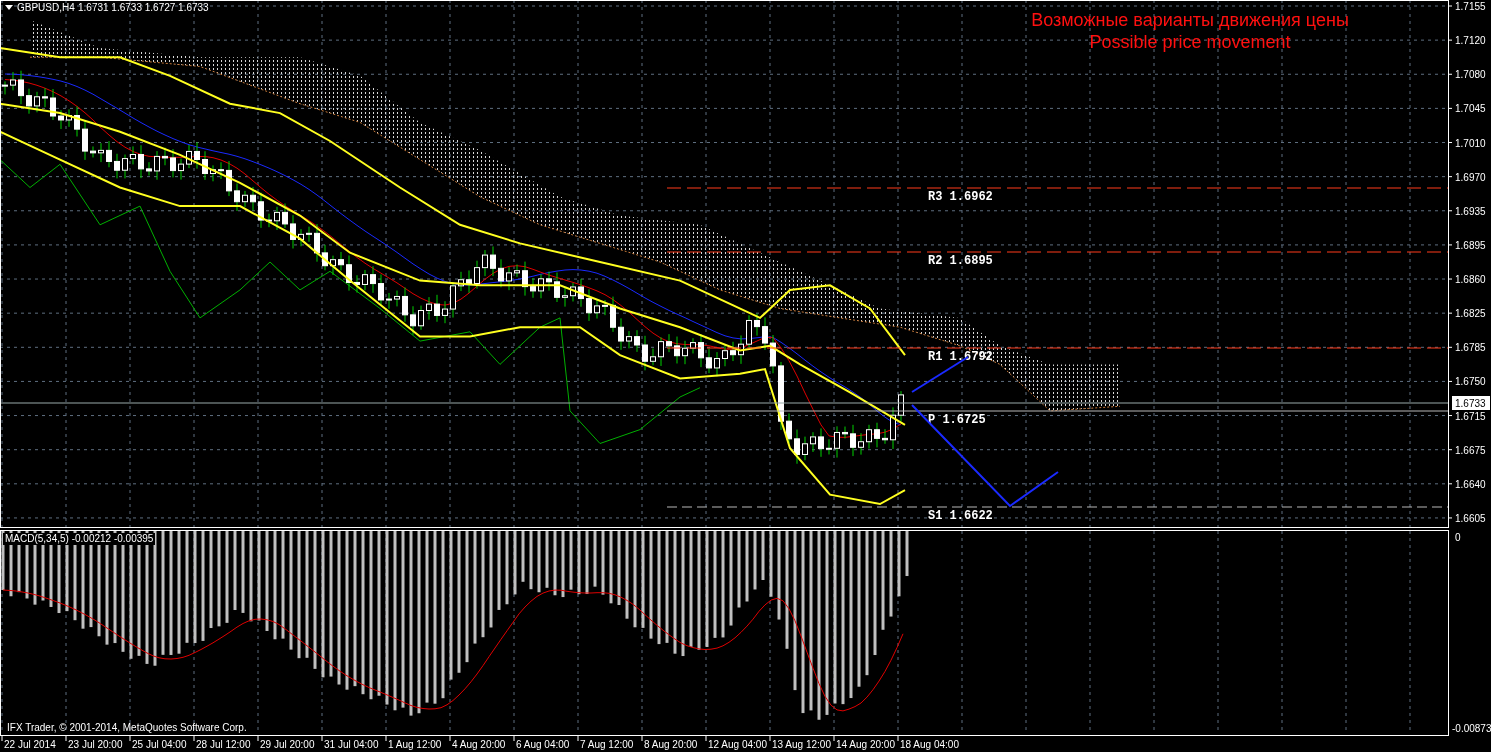 The height and width of the screenshot is (752, 1491). Describe the element at coordinates (143, 7) in the screenshot. I see `price-quotes: 1.6731 1.6733 1.6727 1.6733` at that location.